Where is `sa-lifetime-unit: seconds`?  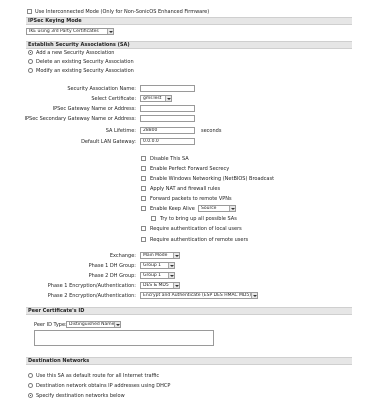
sa-lifetime-unit: seconds is located at coordinates (211, 131).